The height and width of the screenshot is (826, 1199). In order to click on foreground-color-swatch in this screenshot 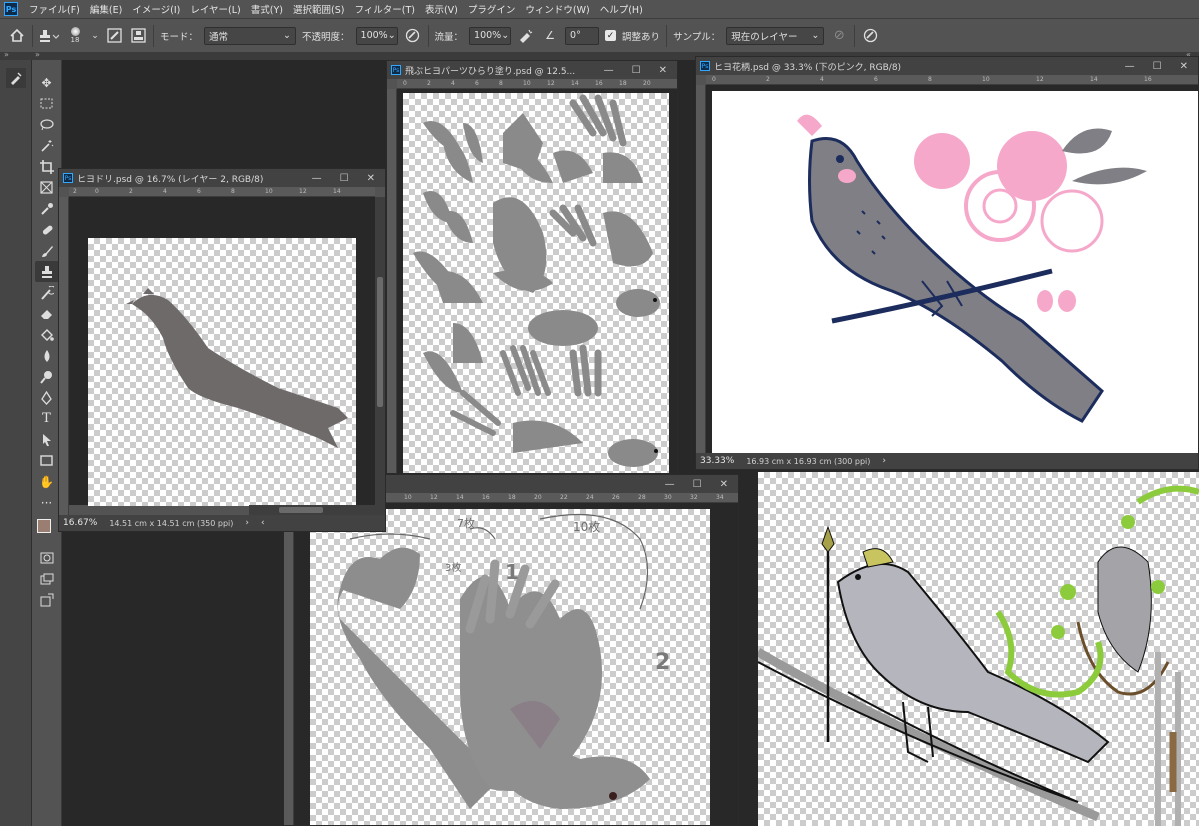, I will do `click(43, 526)`.